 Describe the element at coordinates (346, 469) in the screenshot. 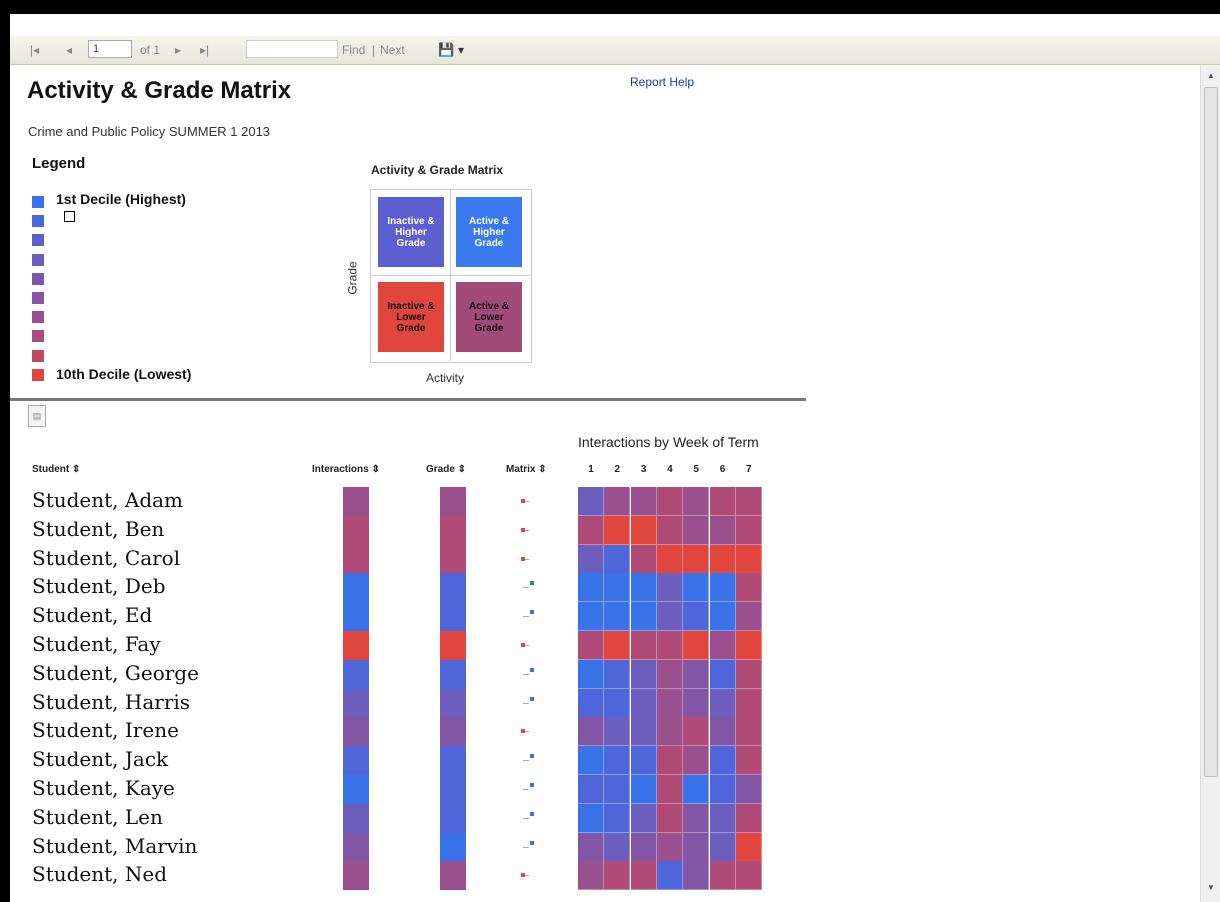

I see `sort-interactions-header: Interactions ⇕` at that location.